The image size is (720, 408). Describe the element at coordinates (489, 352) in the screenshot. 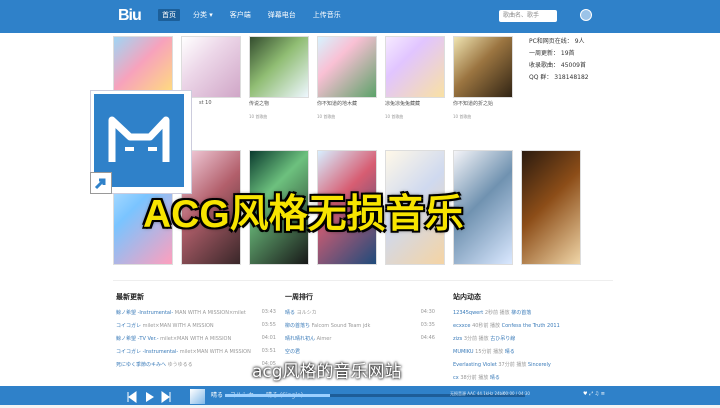

I see `dynamic-action-4: 15分前 播放` at that location.